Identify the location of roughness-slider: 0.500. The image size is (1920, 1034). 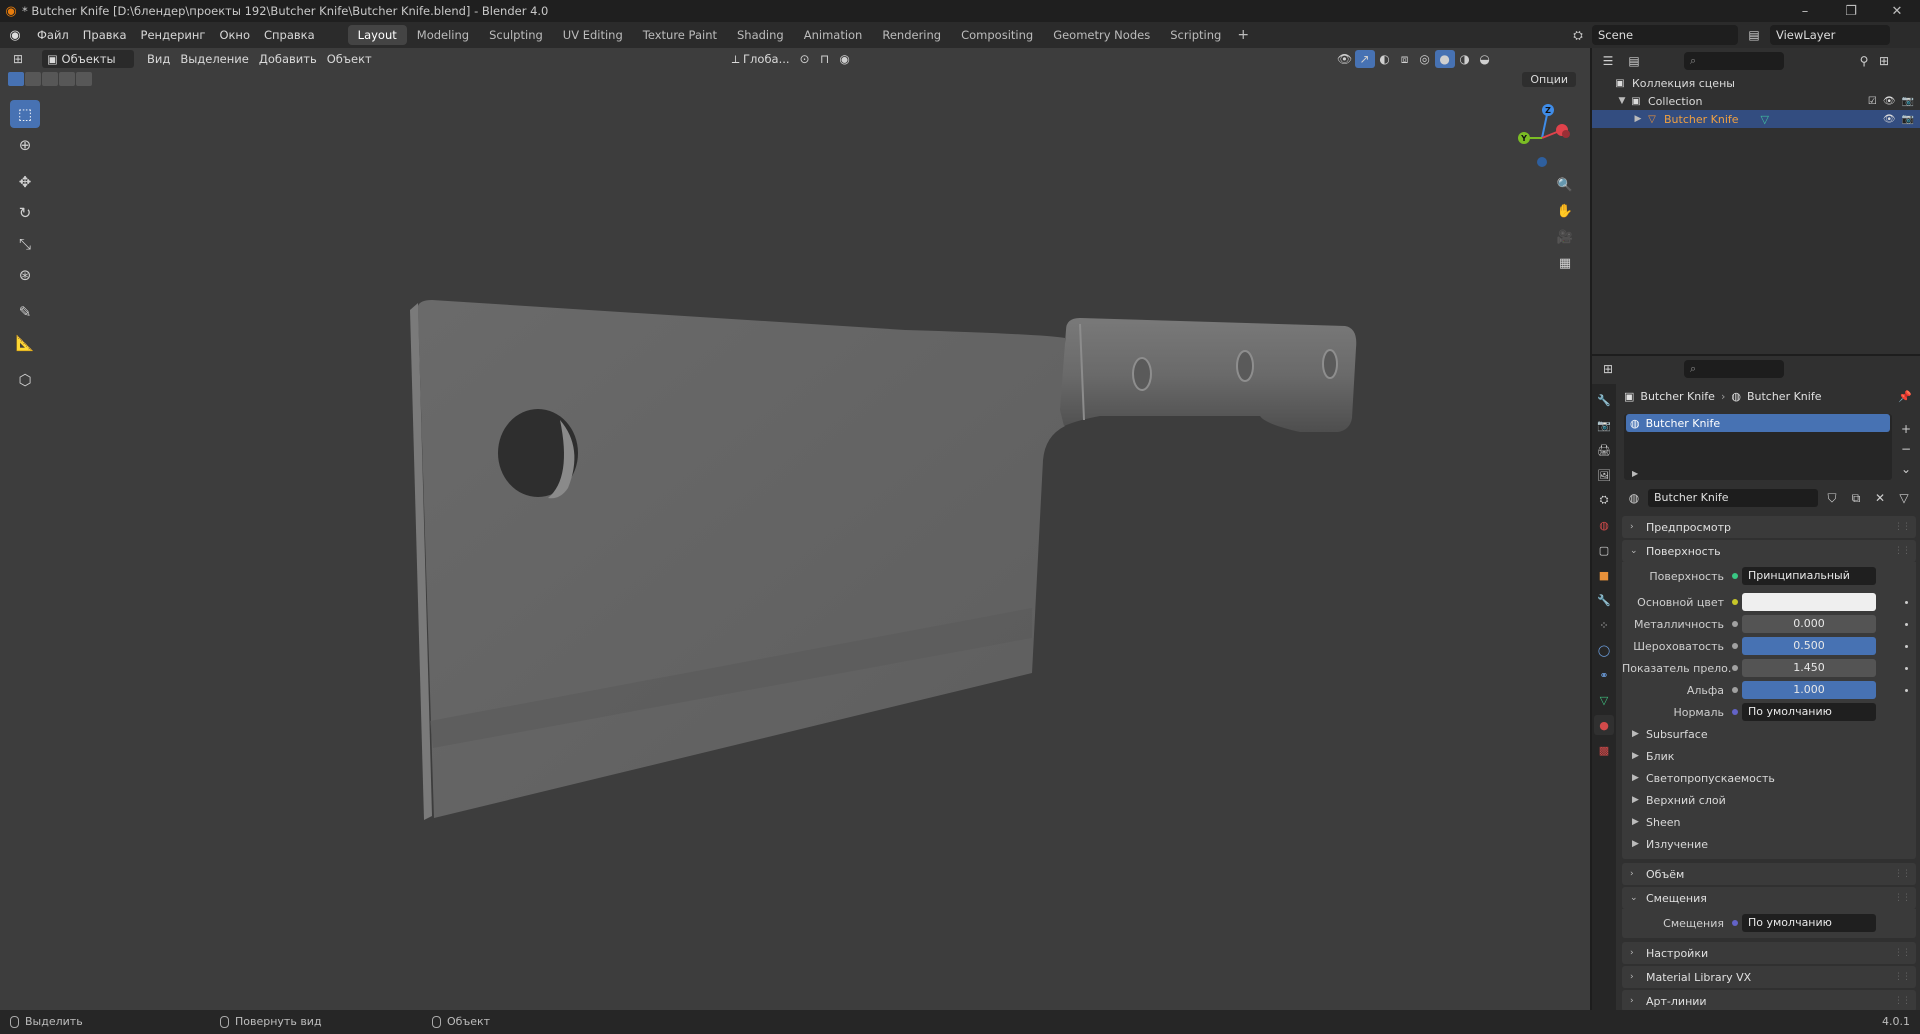
(1809, 646).